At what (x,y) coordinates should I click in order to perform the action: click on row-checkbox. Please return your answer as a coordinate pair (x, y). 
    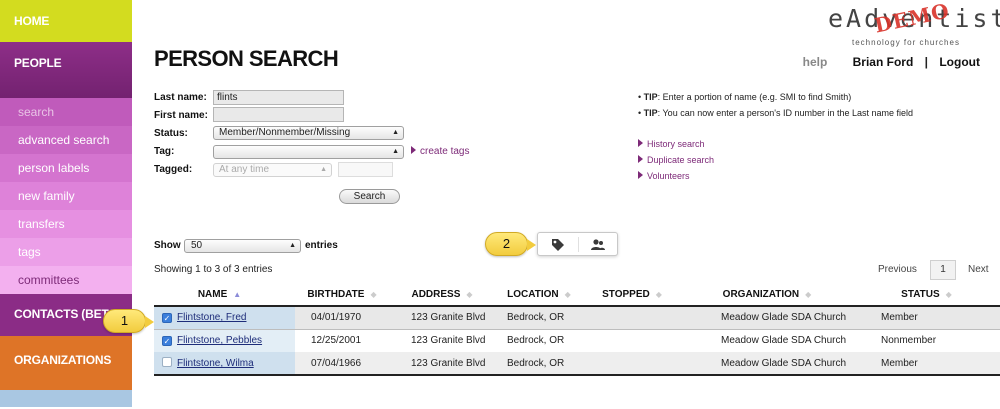
    Looking at the image, I should click on (167, 362).